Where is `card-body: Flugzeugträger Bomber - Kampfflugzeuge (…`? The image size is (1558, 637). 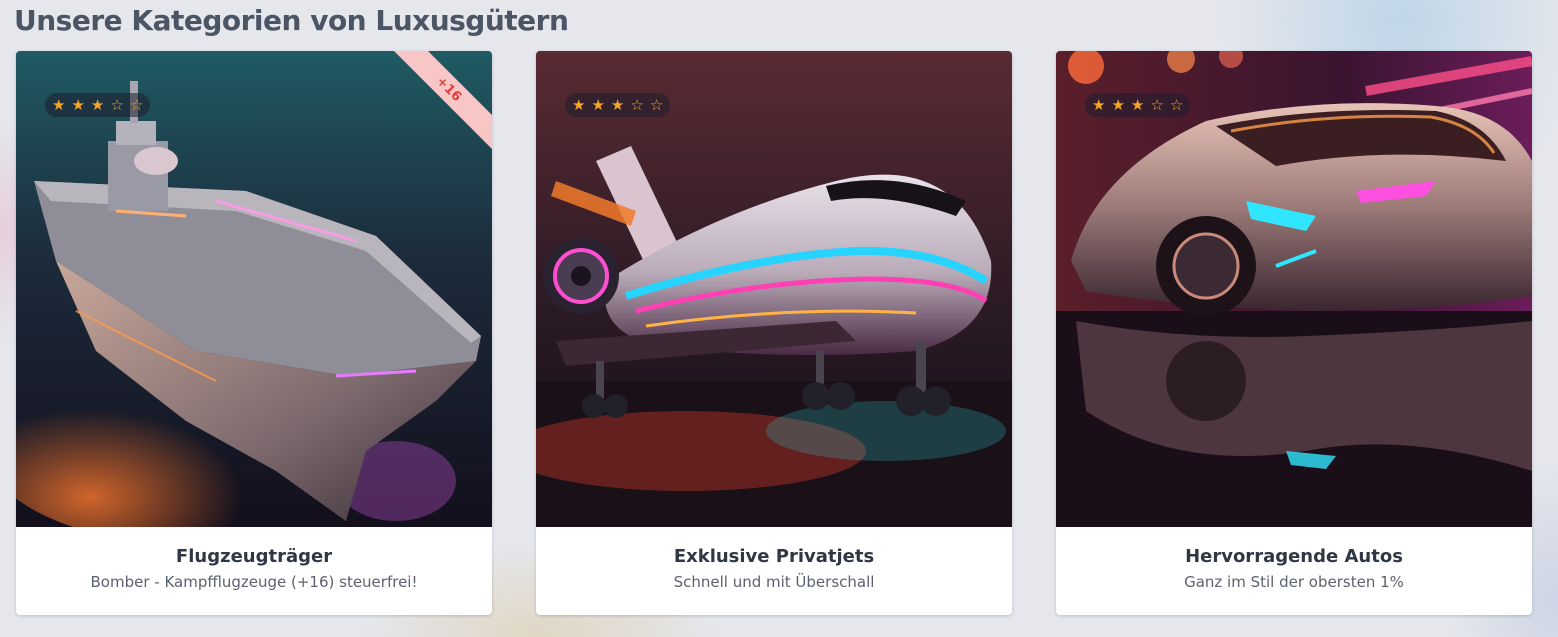
card-body: Flugzeugträger Bomber - Kampfflugzeuge (… is located at coordinates (254, 571).